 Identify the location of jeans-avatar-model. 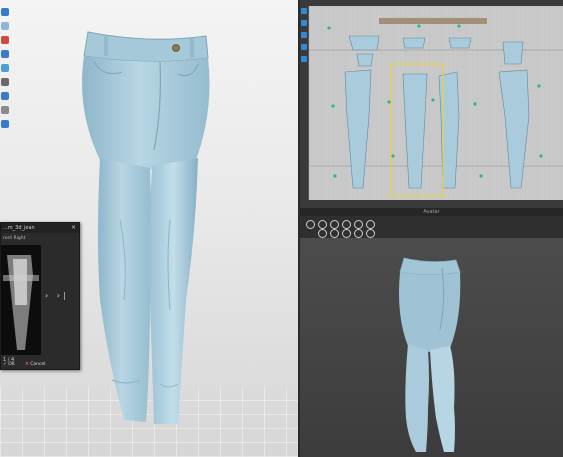
(430, 354).